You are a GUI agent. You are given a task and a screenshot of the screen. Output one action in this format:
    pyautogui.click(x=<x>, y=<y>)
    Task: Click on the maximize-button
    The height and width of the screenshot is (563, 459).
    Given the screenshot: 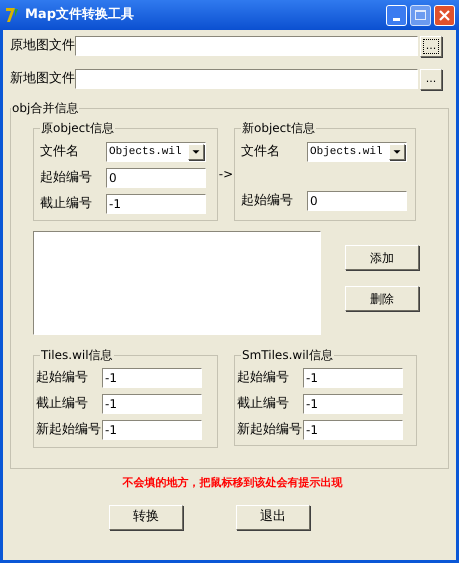 What is the action you would take?
    pyautogui.click(x=420, y=15)
    